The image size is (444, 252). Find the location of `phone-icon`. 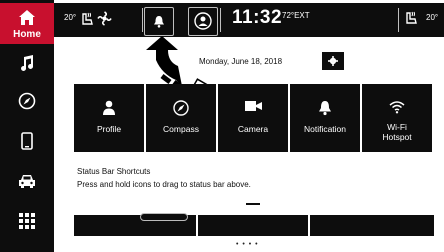

phone-icon is located at coordinates (27, 141).